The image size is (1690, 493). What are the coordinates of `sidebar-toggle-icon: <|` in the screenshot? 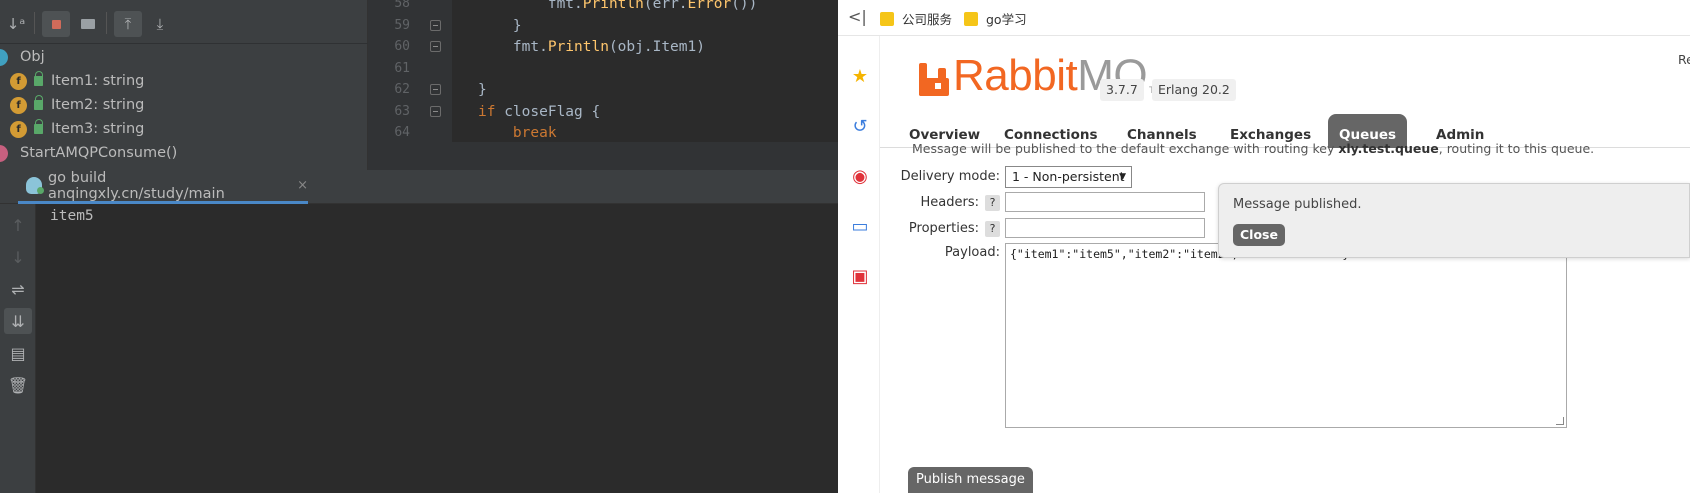 It's located at (857, 16).